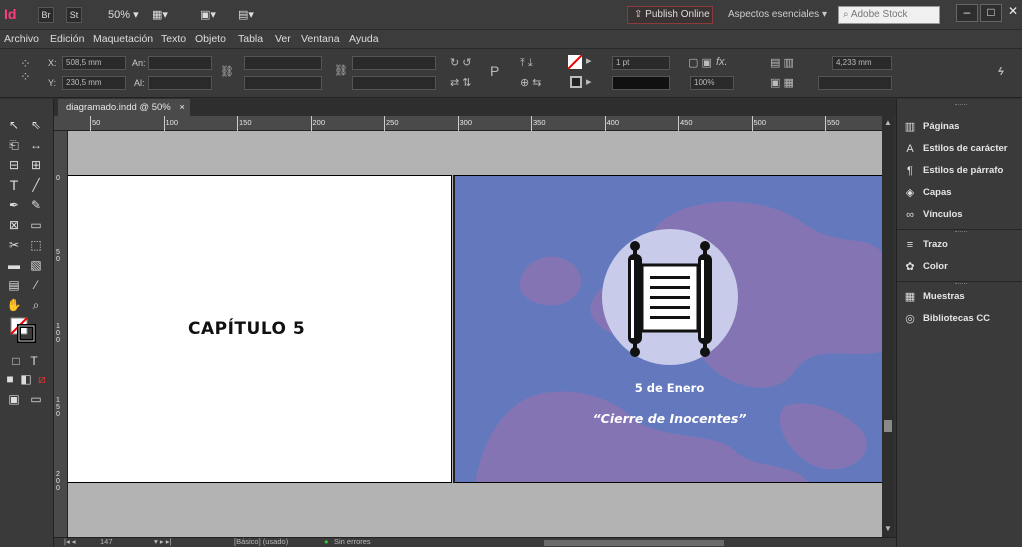  What do you see at coordinates (888, 426) in the screenshot?
I see `vertical-scroll-thumb` at bounding box center [888, 426].